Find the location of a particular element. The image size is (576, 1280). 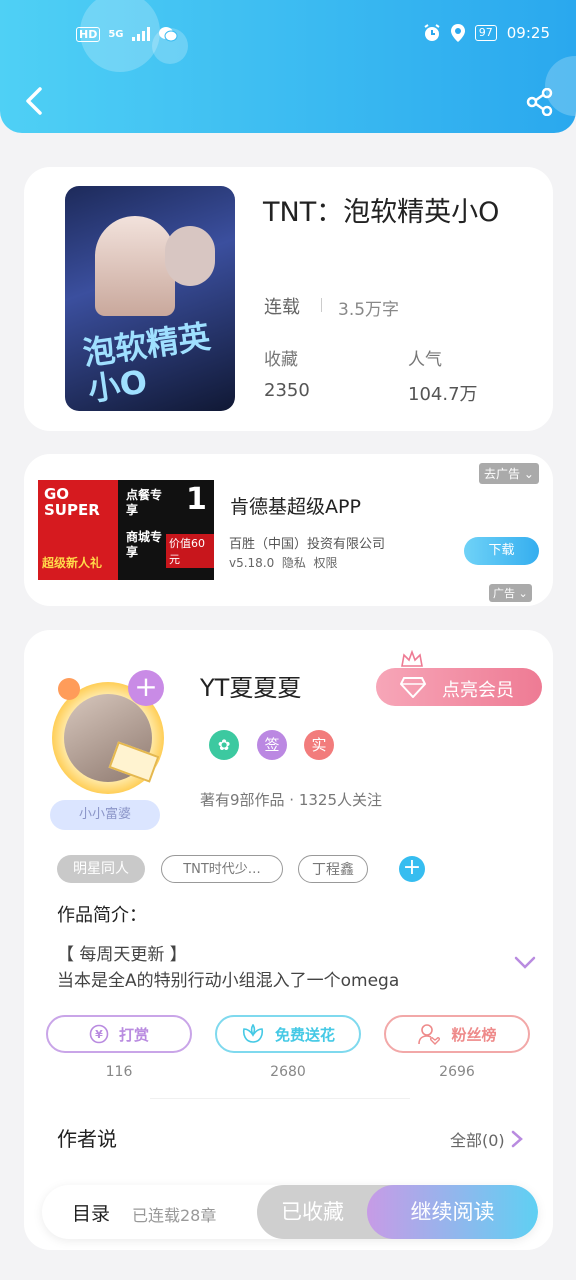

book-cover: 泡软精英小O is located at coordinates (150, 298).